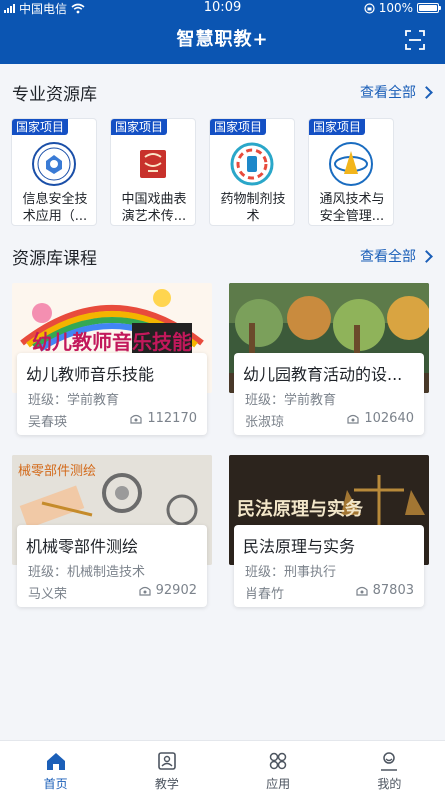 This screenshot has width=445, height=796. What do you see at coordinates (153, 164) in the screenshot?
I see `opera-logo-icon` at bounding box center [153, 164].